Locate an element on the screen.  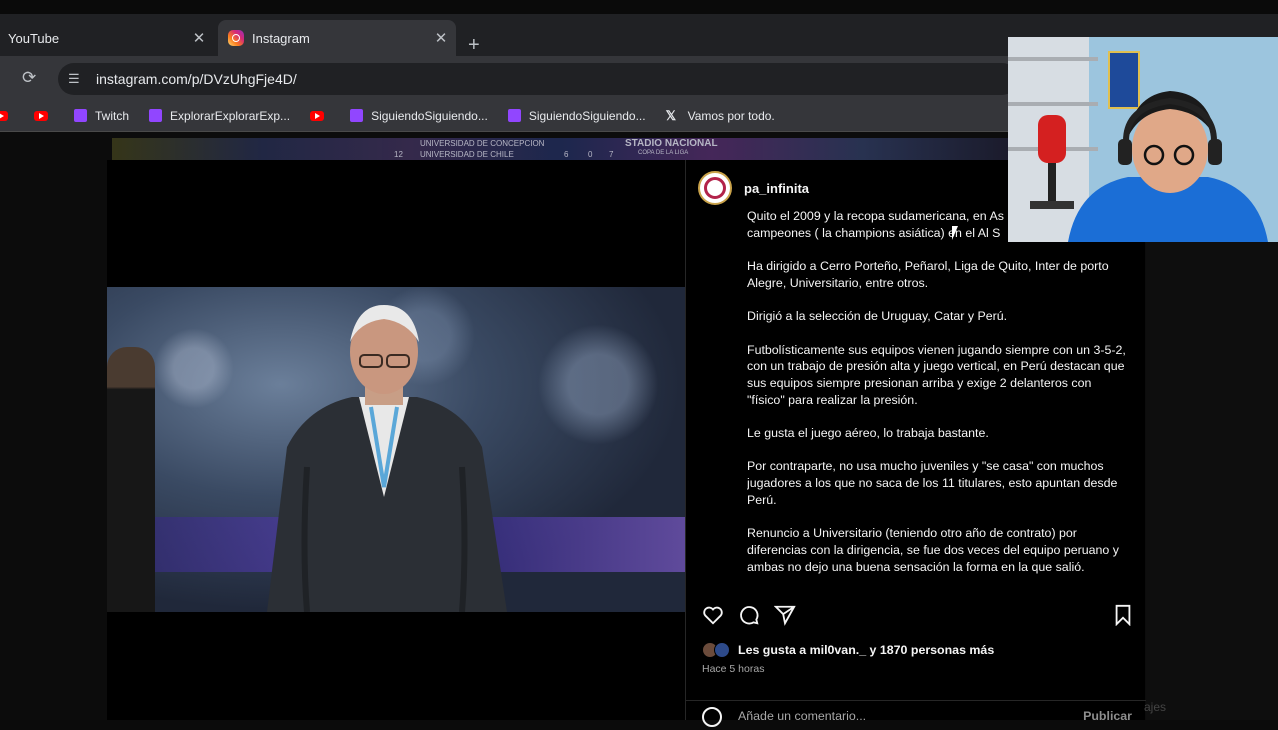
strip-stadium: STADIO NACIONAL is located at coordinates (671, 143).